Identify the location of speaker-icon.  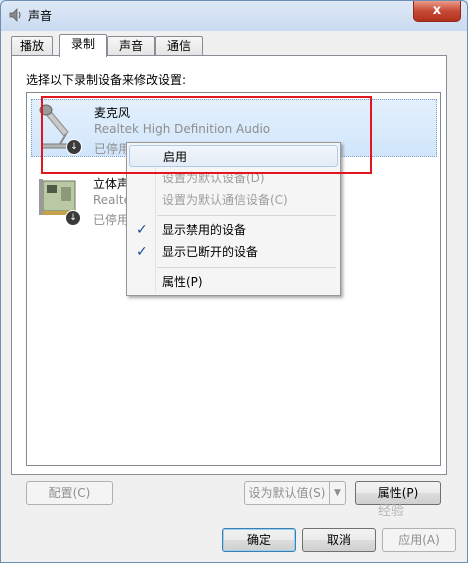
(15, 15).